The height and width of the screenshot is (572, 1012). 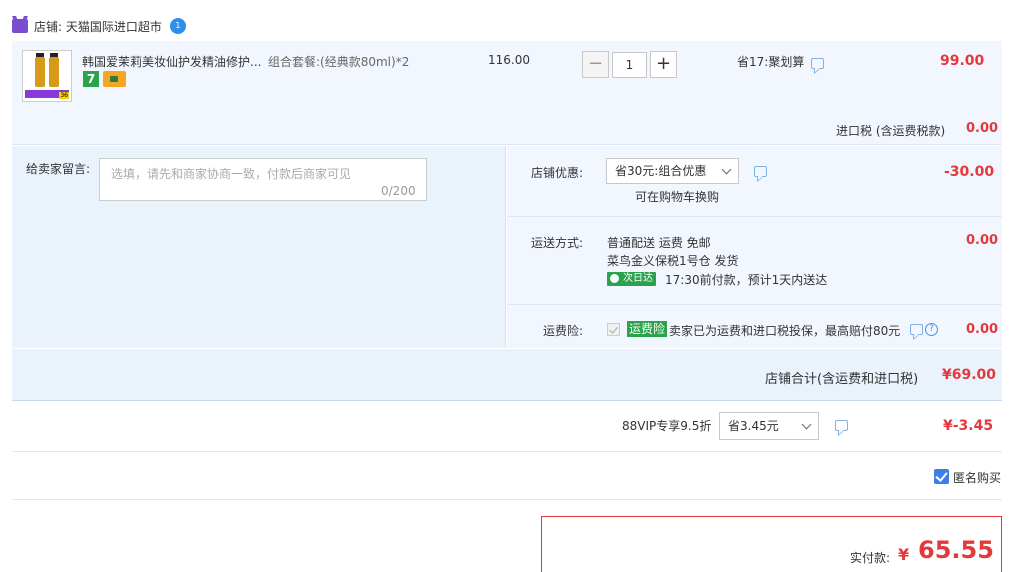 I want to click on shipping-warehouse: 菜鸟金义保税1号仓 发货, so click(x=673, y=261).